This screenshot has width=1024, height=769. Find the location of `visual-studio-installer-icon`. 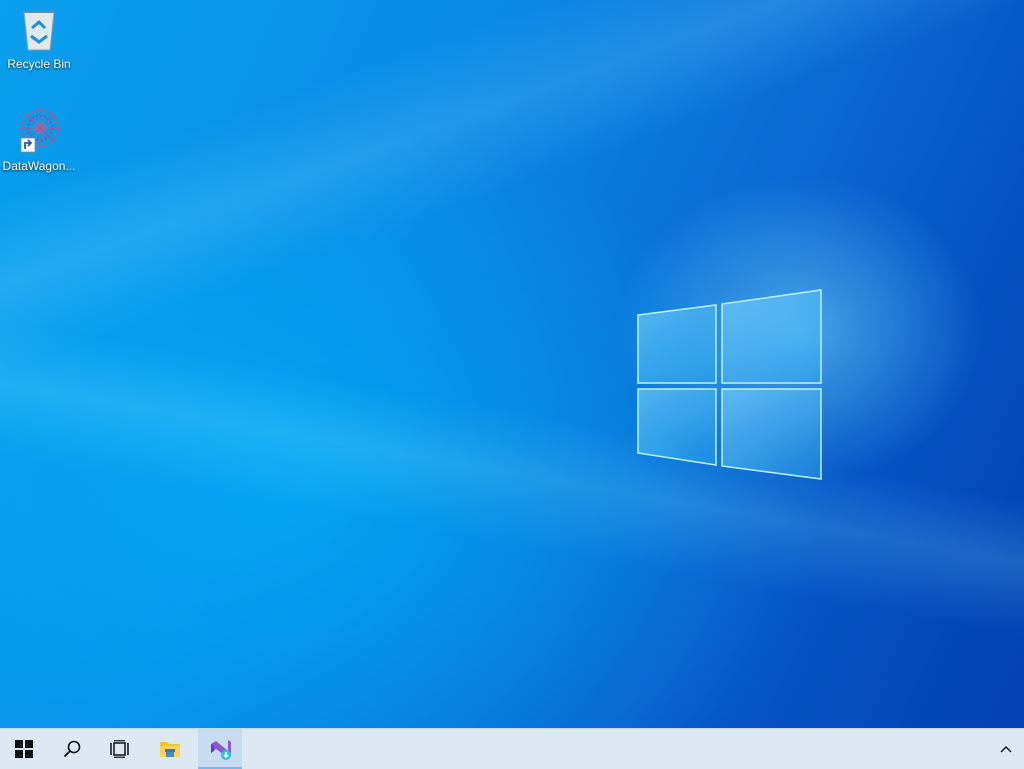

visual-studio-installer-icon is located at coordinates (221, 750).